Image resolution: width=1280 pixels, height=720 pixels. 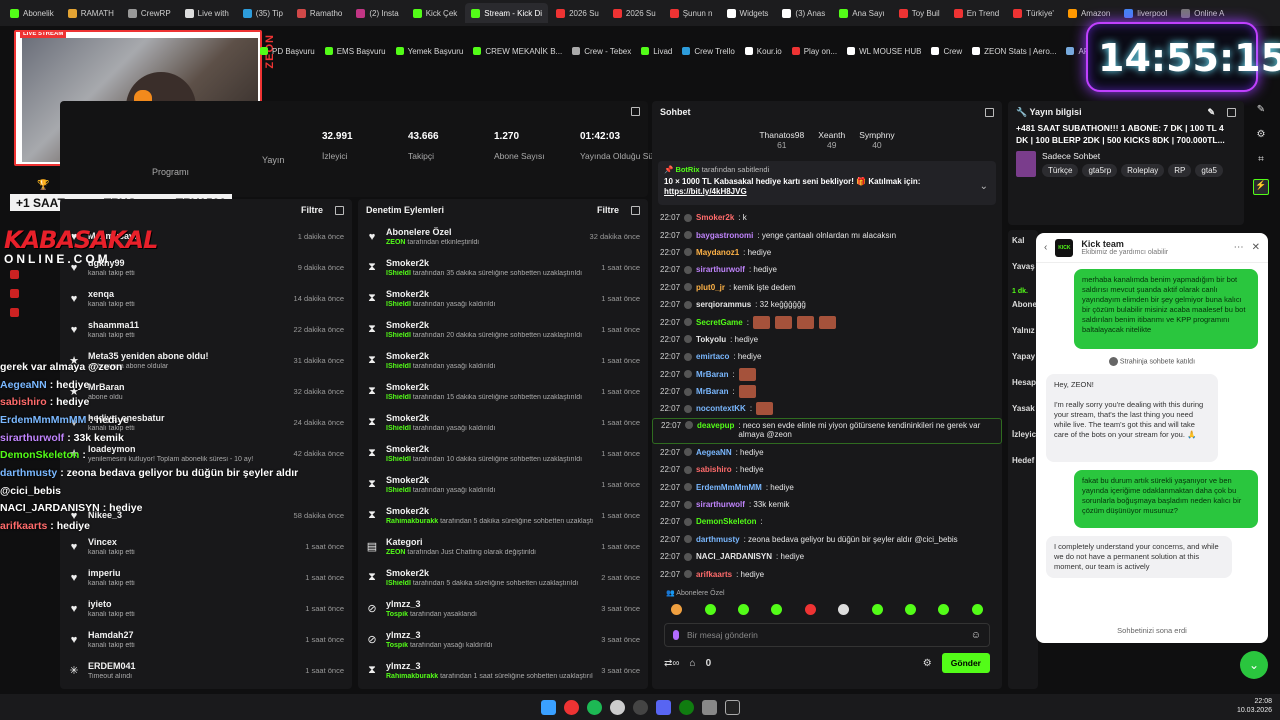 I want to click on bookmark: EMS Başvuru, so click(x=355, y=51).